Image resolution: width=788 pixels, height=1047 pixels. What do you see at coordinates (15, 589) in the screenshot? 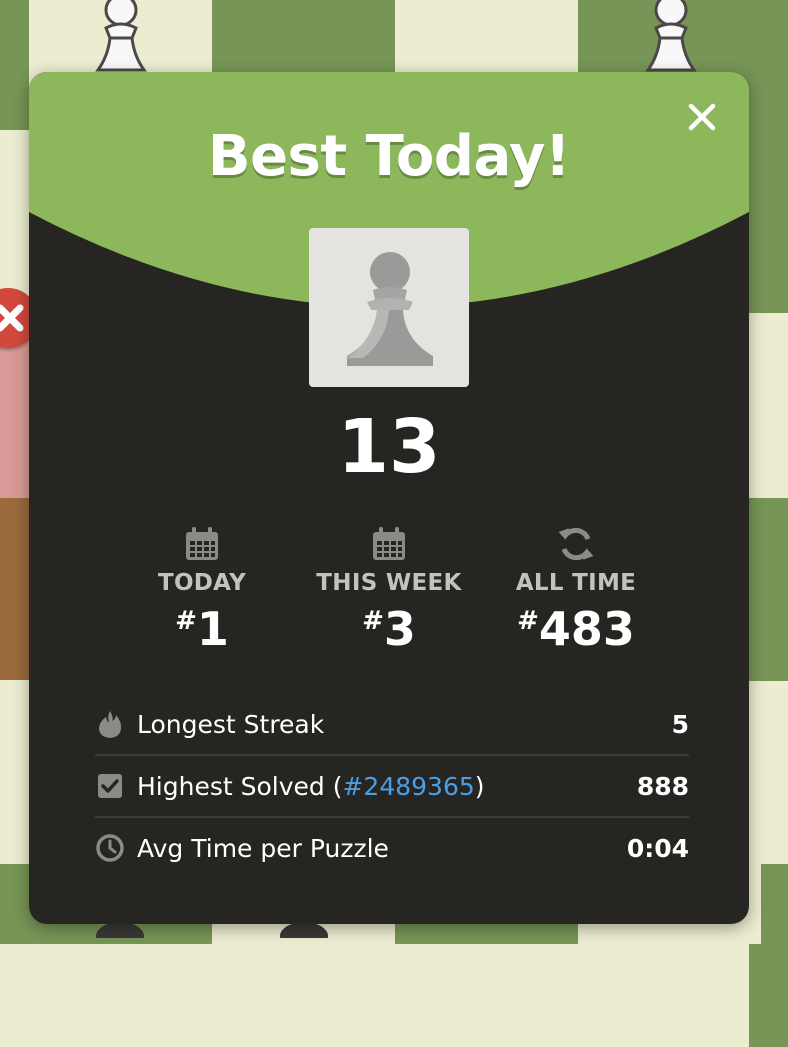
I see `highlight-square-brown` at bounding box center [15, 589].